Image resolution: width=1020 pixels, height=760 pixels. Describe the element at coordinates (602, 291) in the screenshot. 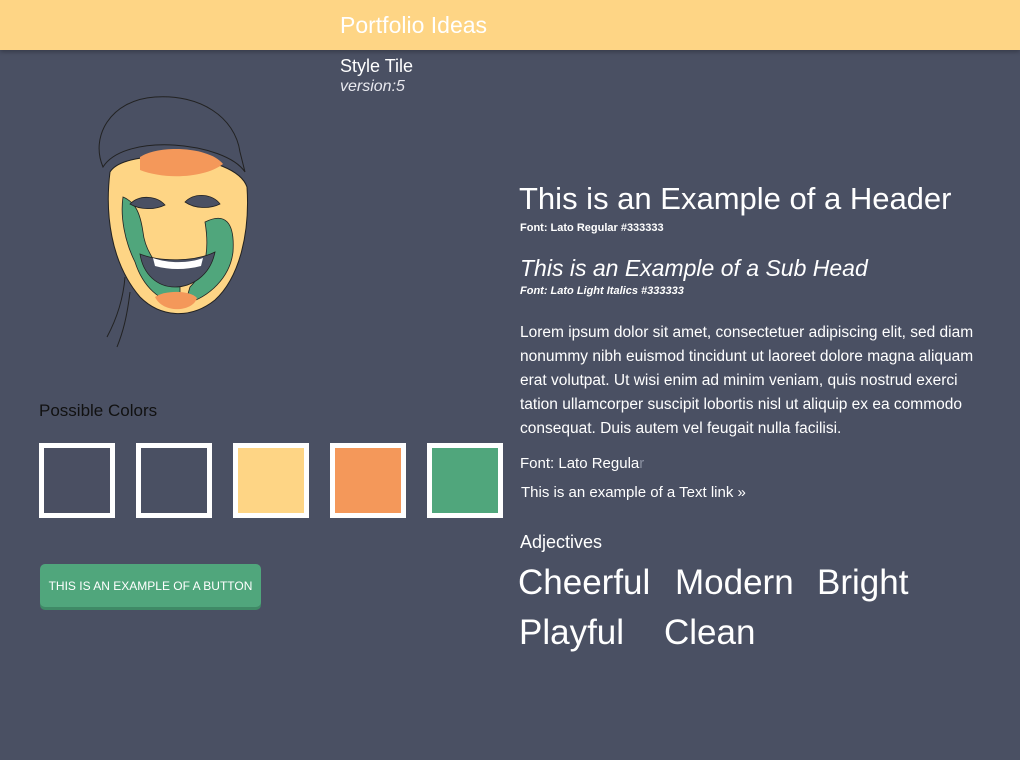

I see `subhead-font-note: Font: Lato Light Italics #333333` at that location.